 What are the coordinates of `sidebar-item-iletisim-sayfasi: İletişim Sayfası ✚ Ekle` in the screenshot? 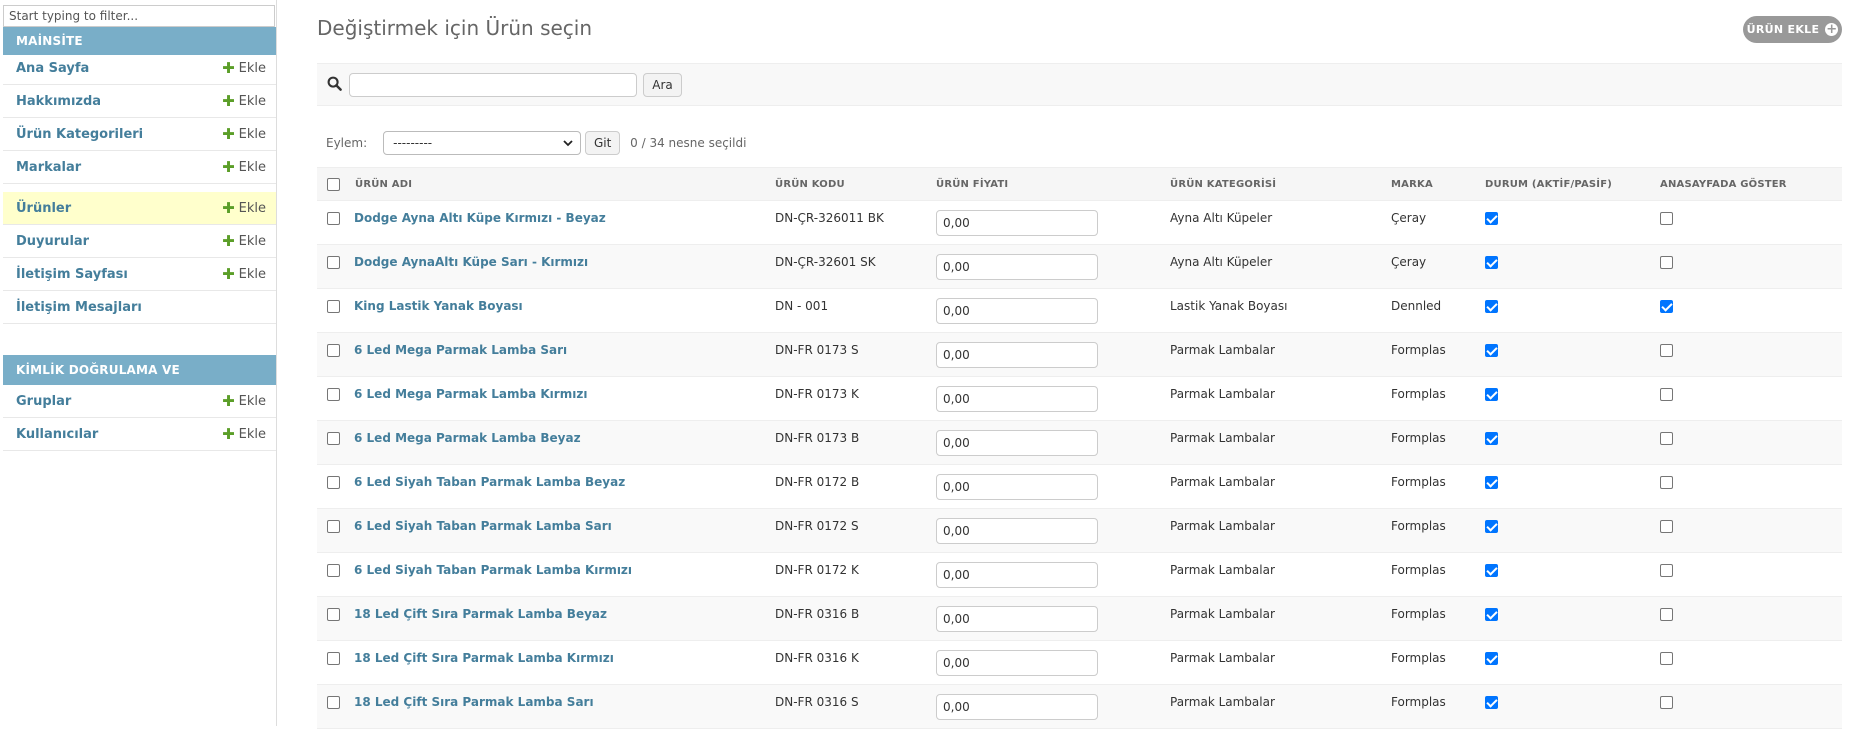 It's located at (139, 274).